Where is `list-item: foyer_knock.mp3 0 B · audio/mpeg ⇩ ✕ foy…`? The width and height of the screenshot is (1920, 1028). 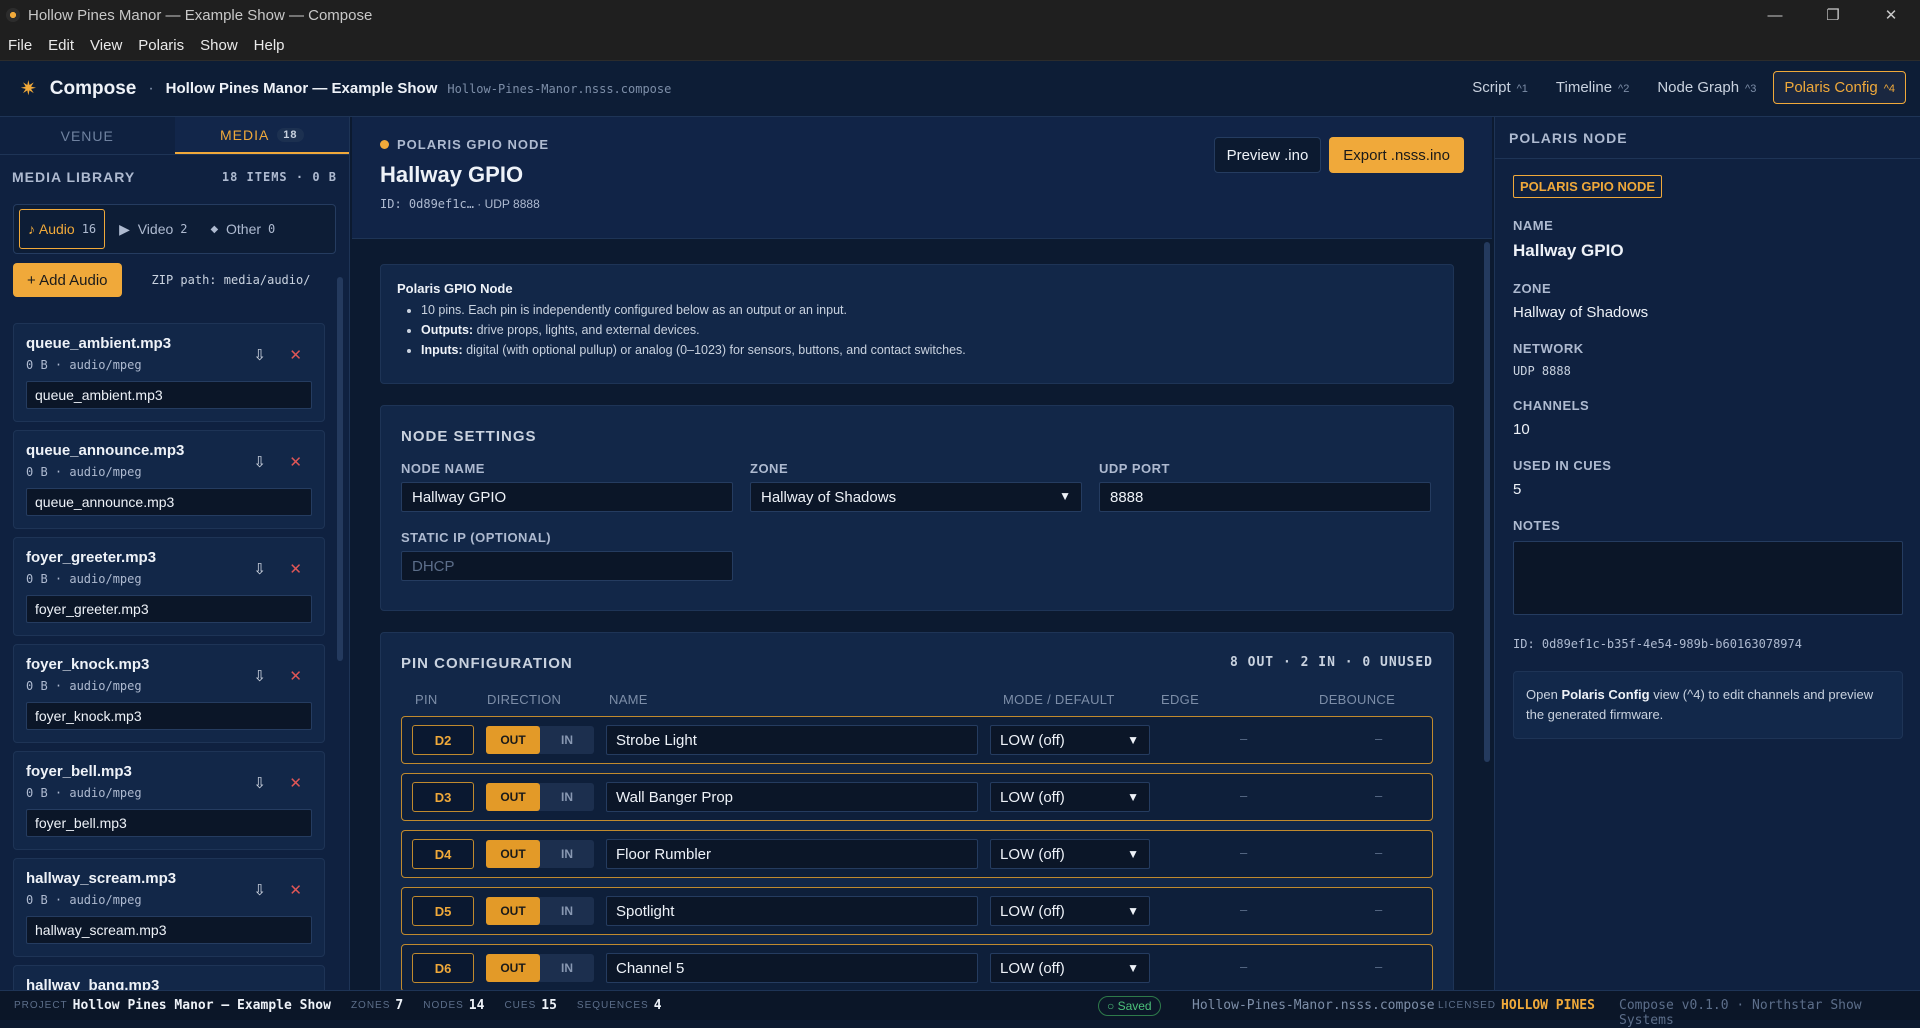
list-item: foyer_knock.mp3 0 B · audio/mpeg ⇩ ✕ foy… is located at coordinates (169, 693).